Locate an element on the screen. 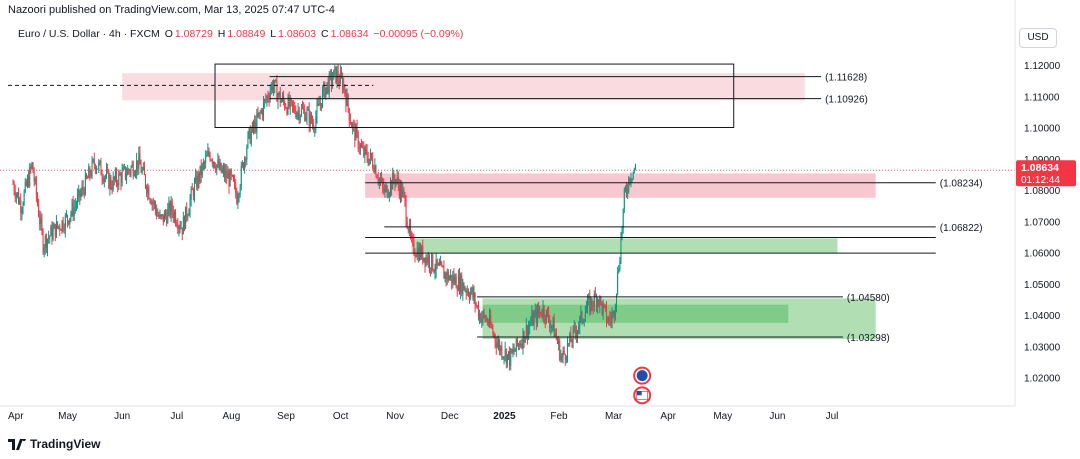  x-tick-label: May is located at coordinates (67, 416).